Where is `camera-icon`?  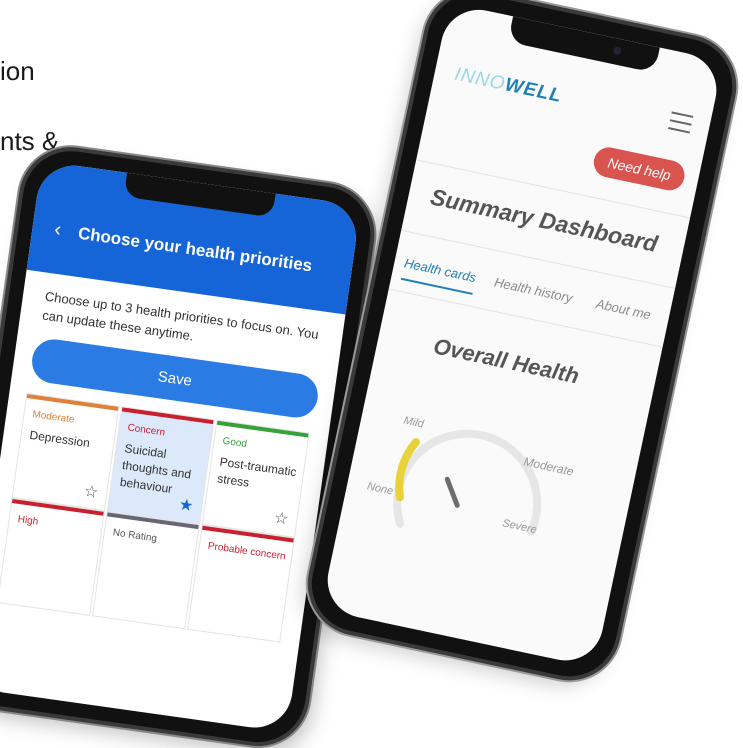 camera-icon is located at coordinates (617, 50).